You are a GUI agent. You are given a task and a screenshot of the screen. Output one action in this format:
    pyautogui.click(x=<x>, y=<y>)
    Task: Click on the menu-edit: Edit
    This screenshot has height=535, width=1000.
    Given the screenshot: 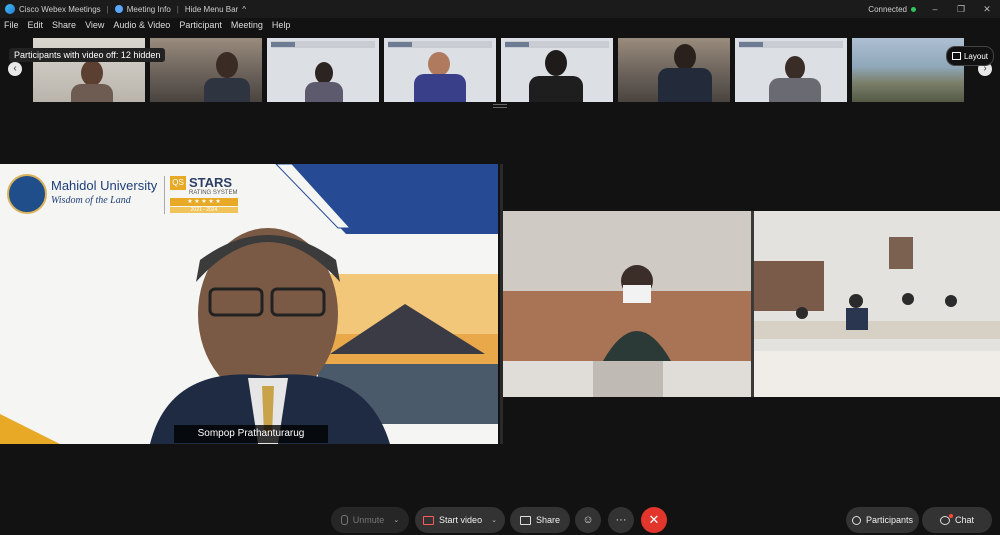 What is the action you would take?
    pyautogui.click(x=36, y=28)
    